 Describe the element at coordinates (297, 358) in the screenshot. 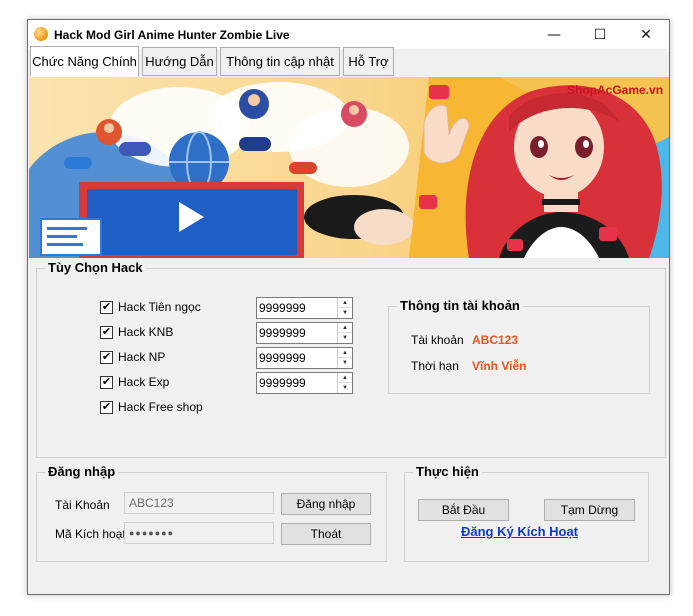

I see `np-value-input` at that location.